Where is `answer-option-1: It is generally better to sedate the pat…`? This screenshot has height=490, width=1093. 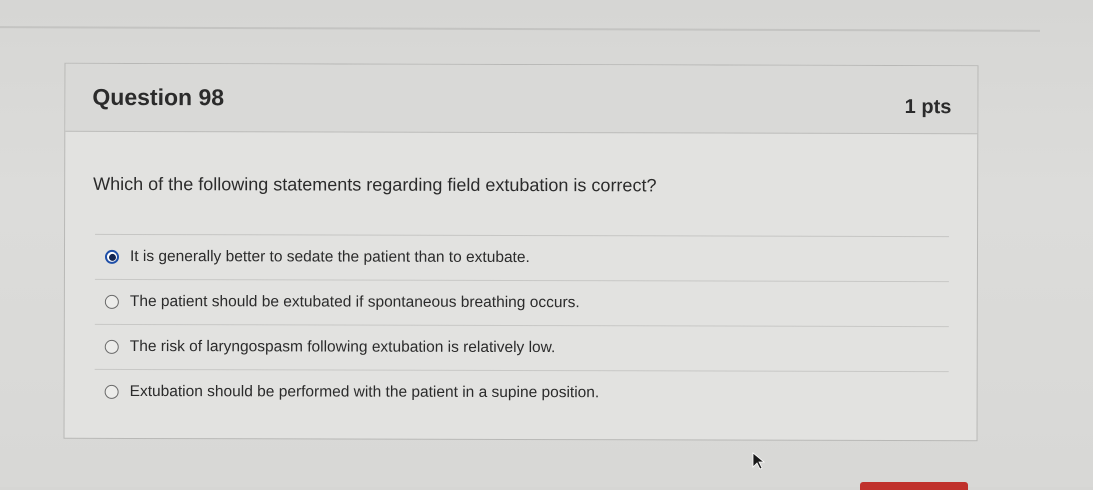
answer-option-1: It is generally better to sedate the pat… is located at coordinates (522, 258).